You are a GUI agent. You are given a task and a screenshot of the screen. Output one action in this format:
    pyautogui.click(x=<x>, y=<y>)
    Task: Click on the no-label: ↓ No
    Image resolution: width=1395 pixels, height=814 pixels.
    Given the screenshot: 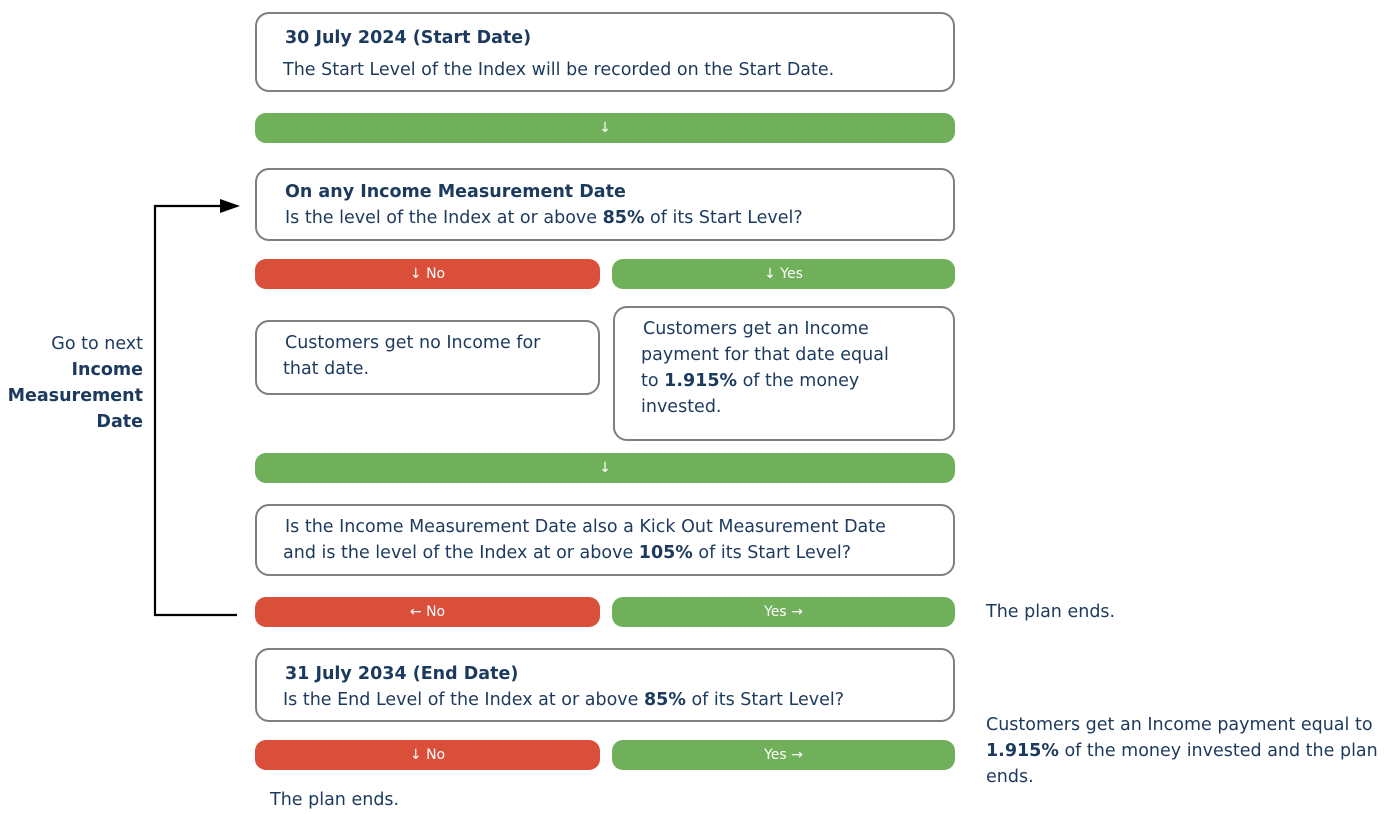 What is the action you would take?
    pyautogui.click(x=427, y=755)
    